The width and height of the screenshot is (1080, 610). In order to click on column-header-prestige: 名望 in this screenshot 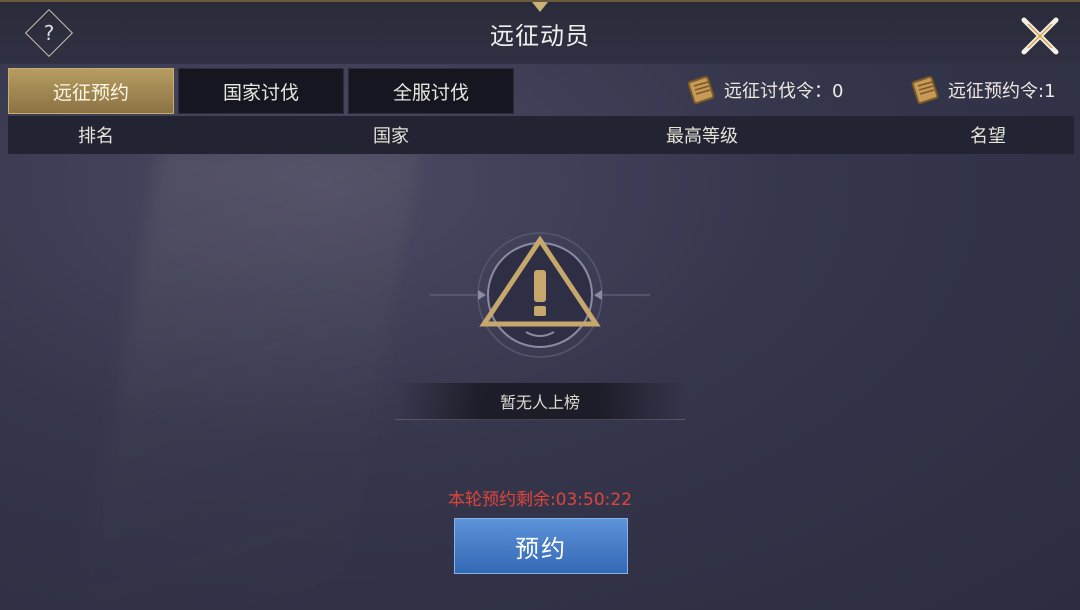, I will do `click(988, 136)`.